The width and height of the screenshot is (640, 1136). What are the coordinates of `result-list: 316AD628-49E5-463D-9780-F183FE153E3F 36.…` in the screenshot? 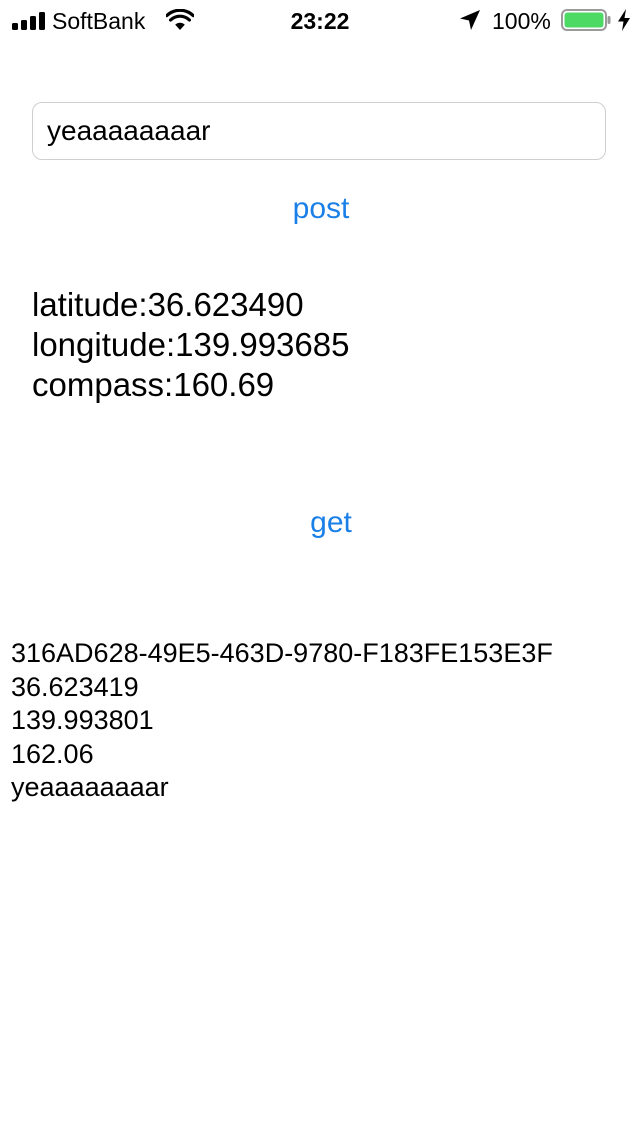 It's located at (282, 721).